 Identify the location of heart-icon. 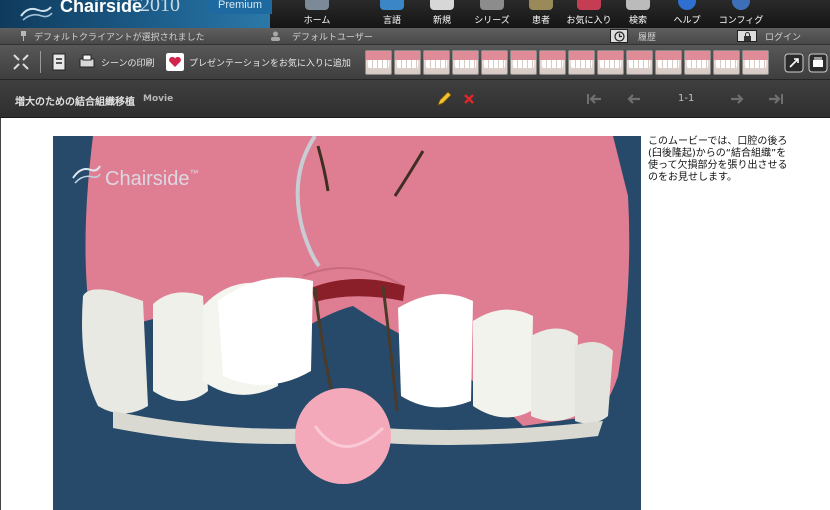
(175, 62).